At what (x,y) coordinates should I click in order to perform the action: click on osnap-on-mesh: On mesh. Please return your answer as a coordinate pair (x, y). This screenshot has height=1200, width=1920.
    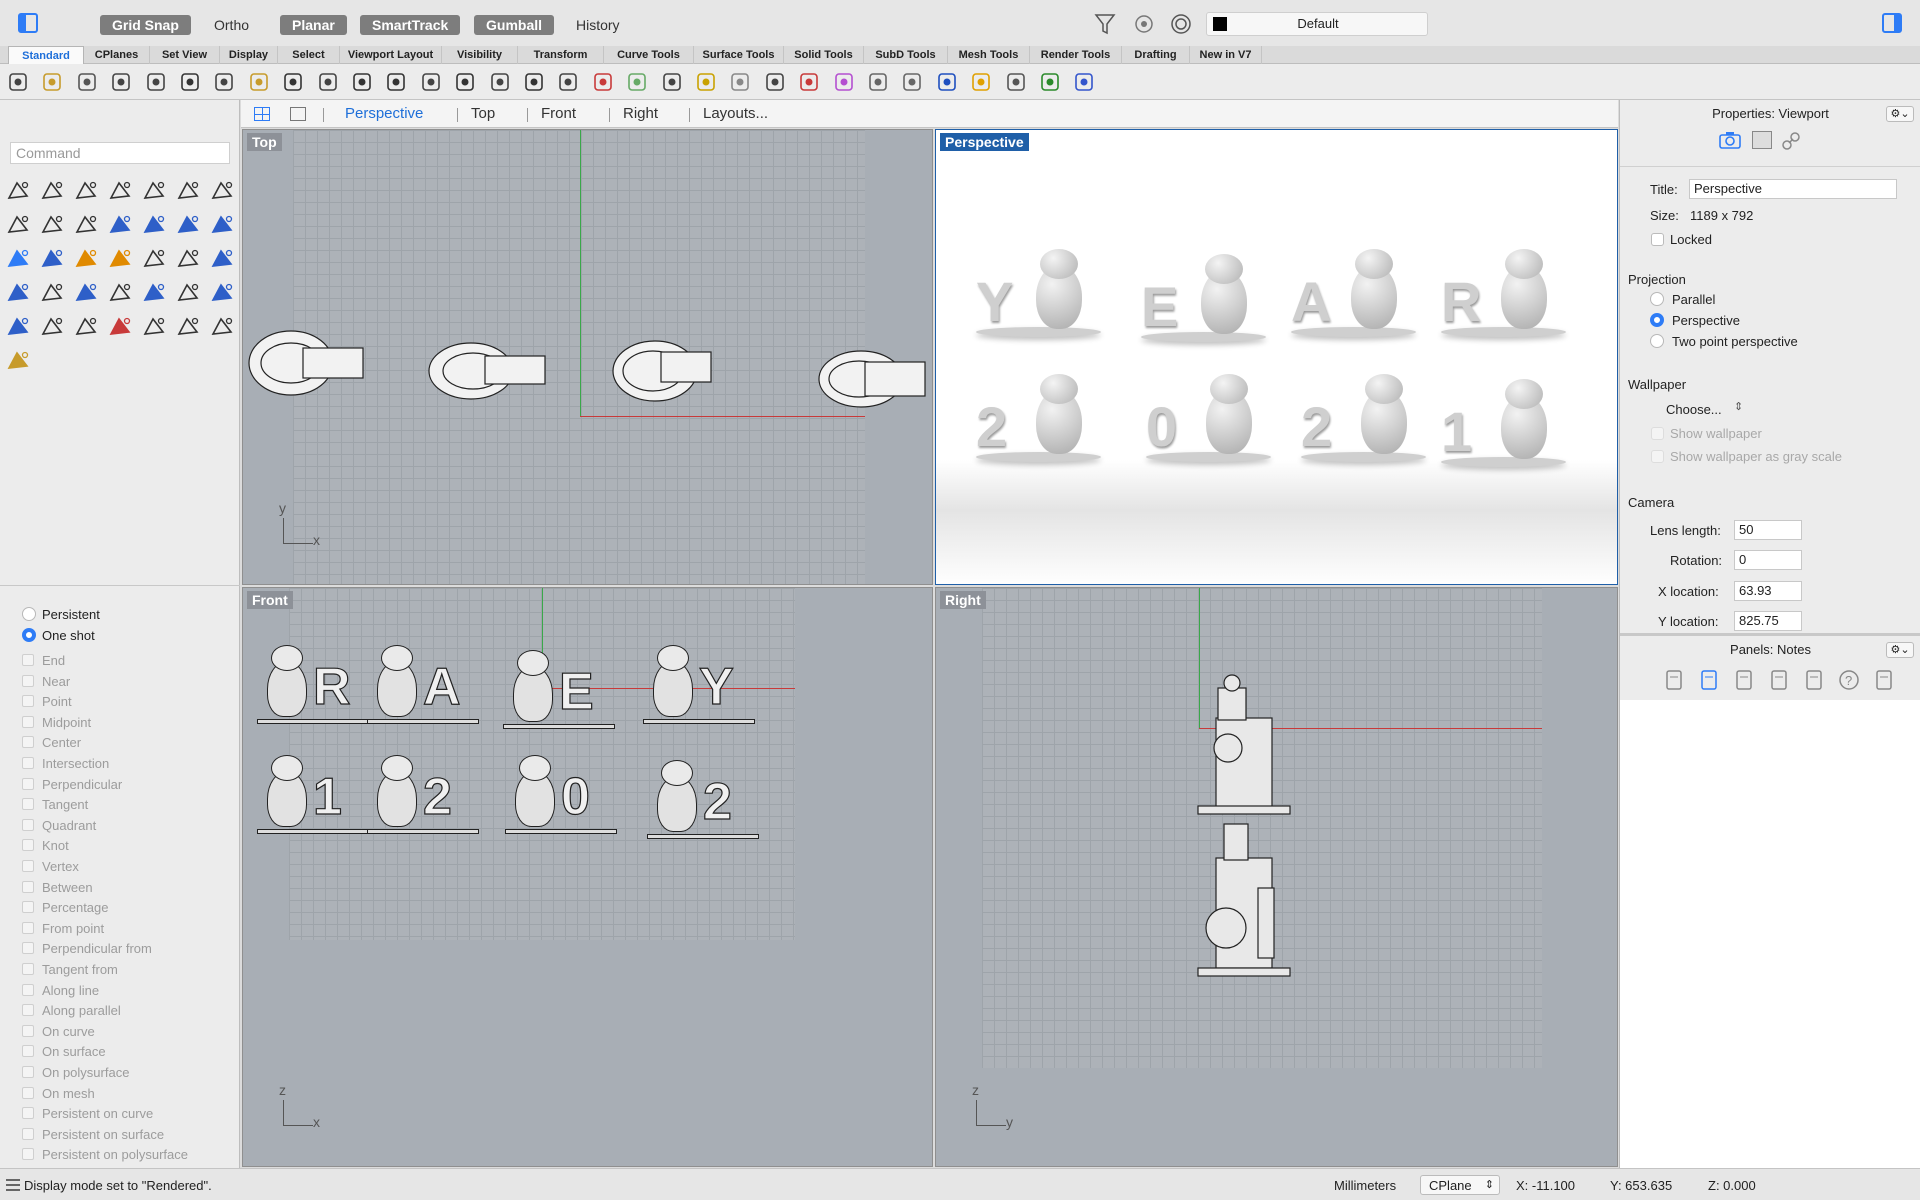
    Looking at the image, I should click on (123, 1094).